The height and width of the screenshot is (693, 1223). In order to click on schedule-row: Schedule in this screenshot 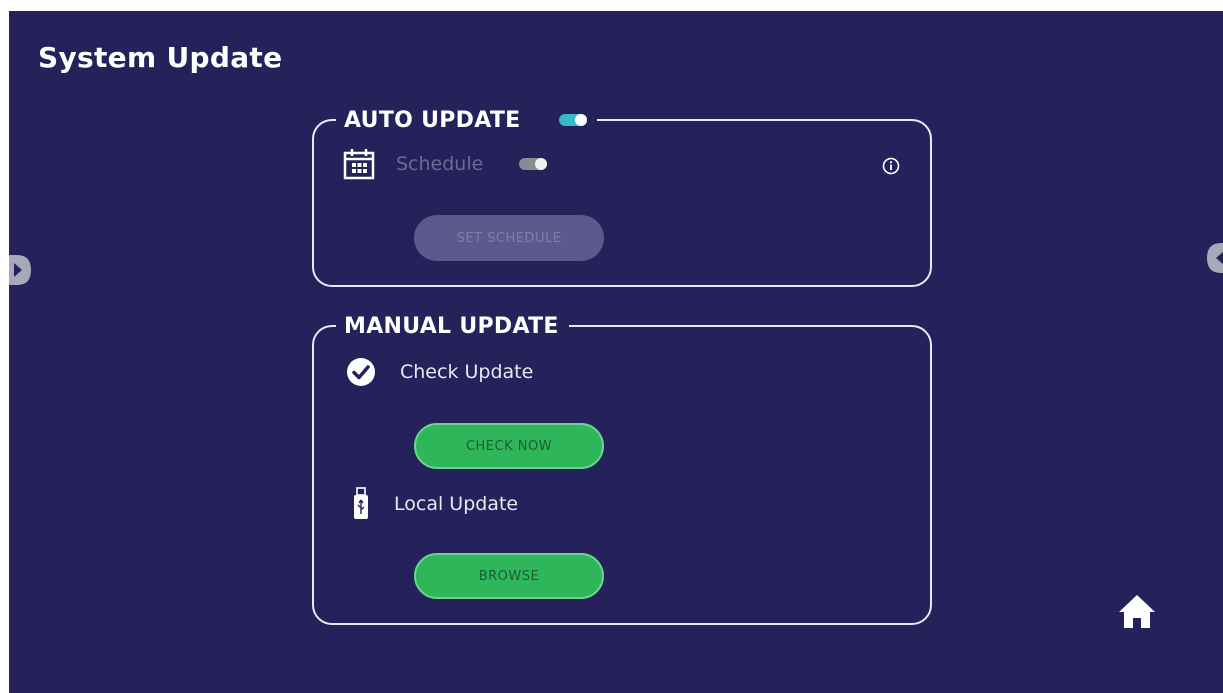, I will do `click(445, 164)`.